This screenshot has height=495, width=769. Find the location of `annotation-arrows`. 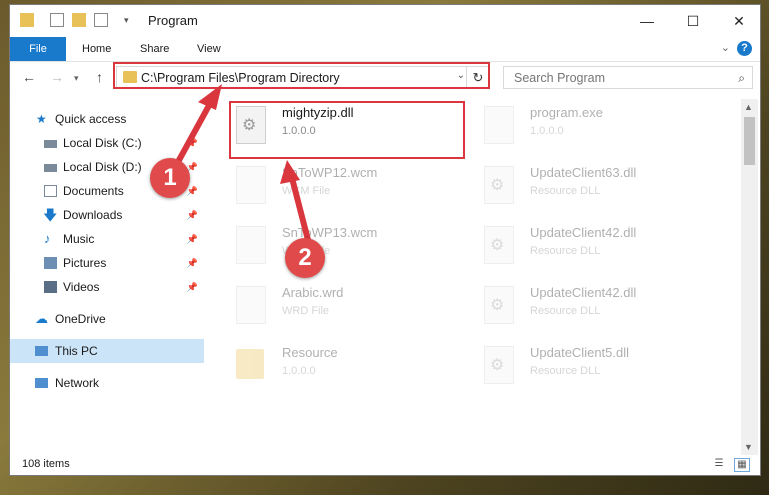

annotation-arrows is located at coordinates (243, 163).